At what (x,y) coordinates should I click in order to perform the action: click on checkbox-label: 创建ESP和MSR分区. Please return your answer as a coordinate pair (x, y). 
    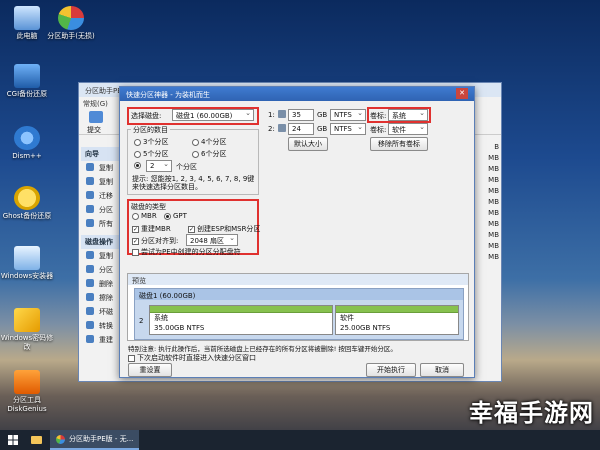
    Looking at the image, I should click on (229, 229).